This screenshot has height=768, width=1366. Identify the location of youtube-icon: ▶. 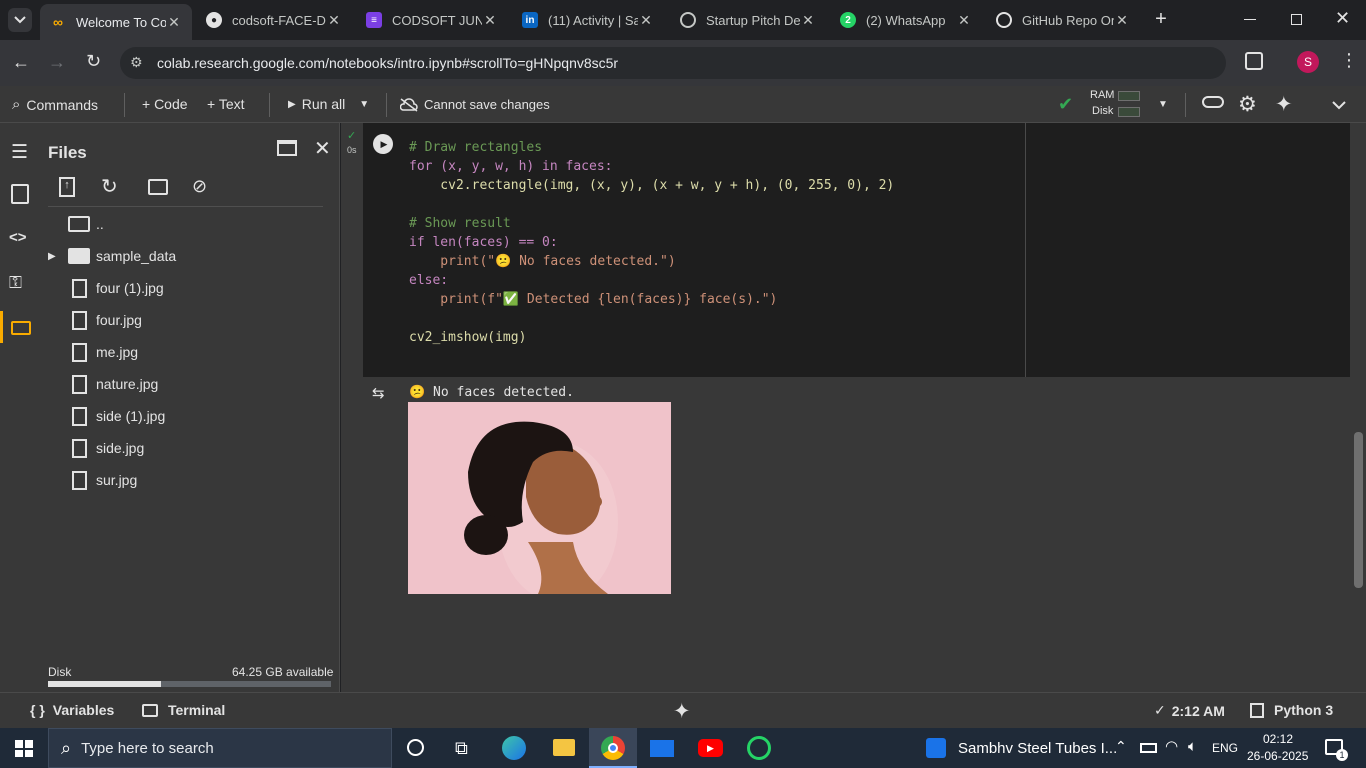
(710, 748).